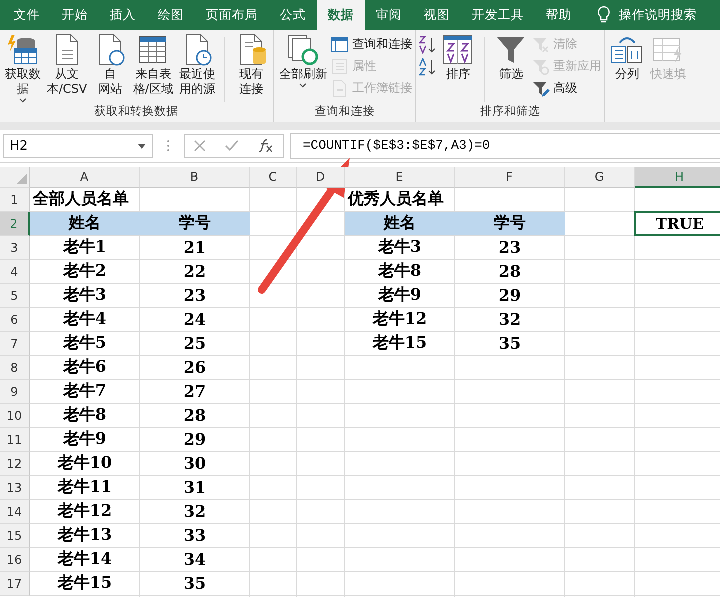  I want to click on table-cell-text: 老牛8, so click(85, 415).